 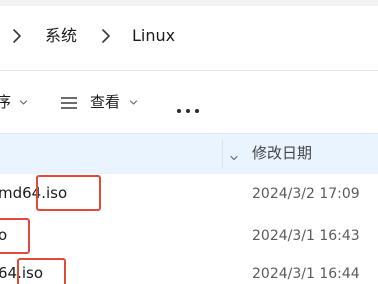 I want to click on file-row: o 2024/3/1 16:43, so click(x=189, y=234).